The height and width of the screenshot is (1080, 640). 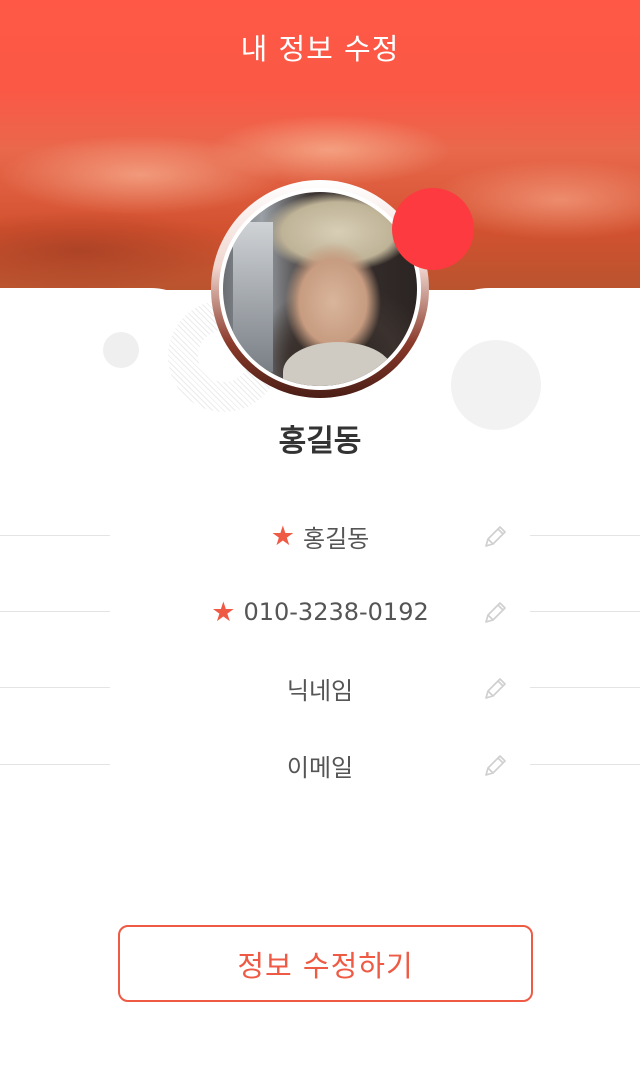 I want to click on field-row-nickname: 닉네임, so click(x=320, y=688).